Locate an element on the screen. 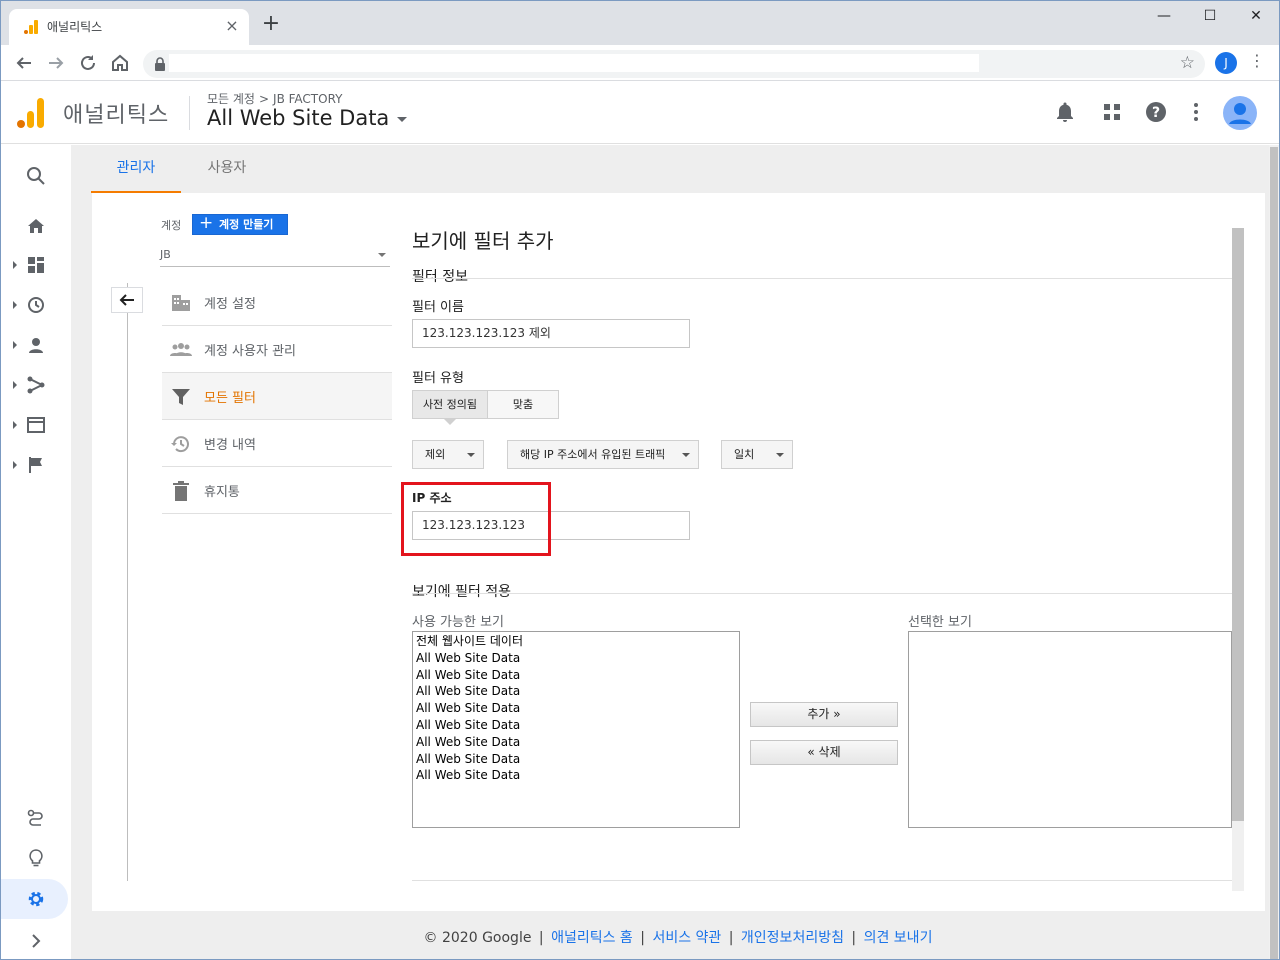 The image size is (1280, 960). history-icon is located at coordinates (180, 444).